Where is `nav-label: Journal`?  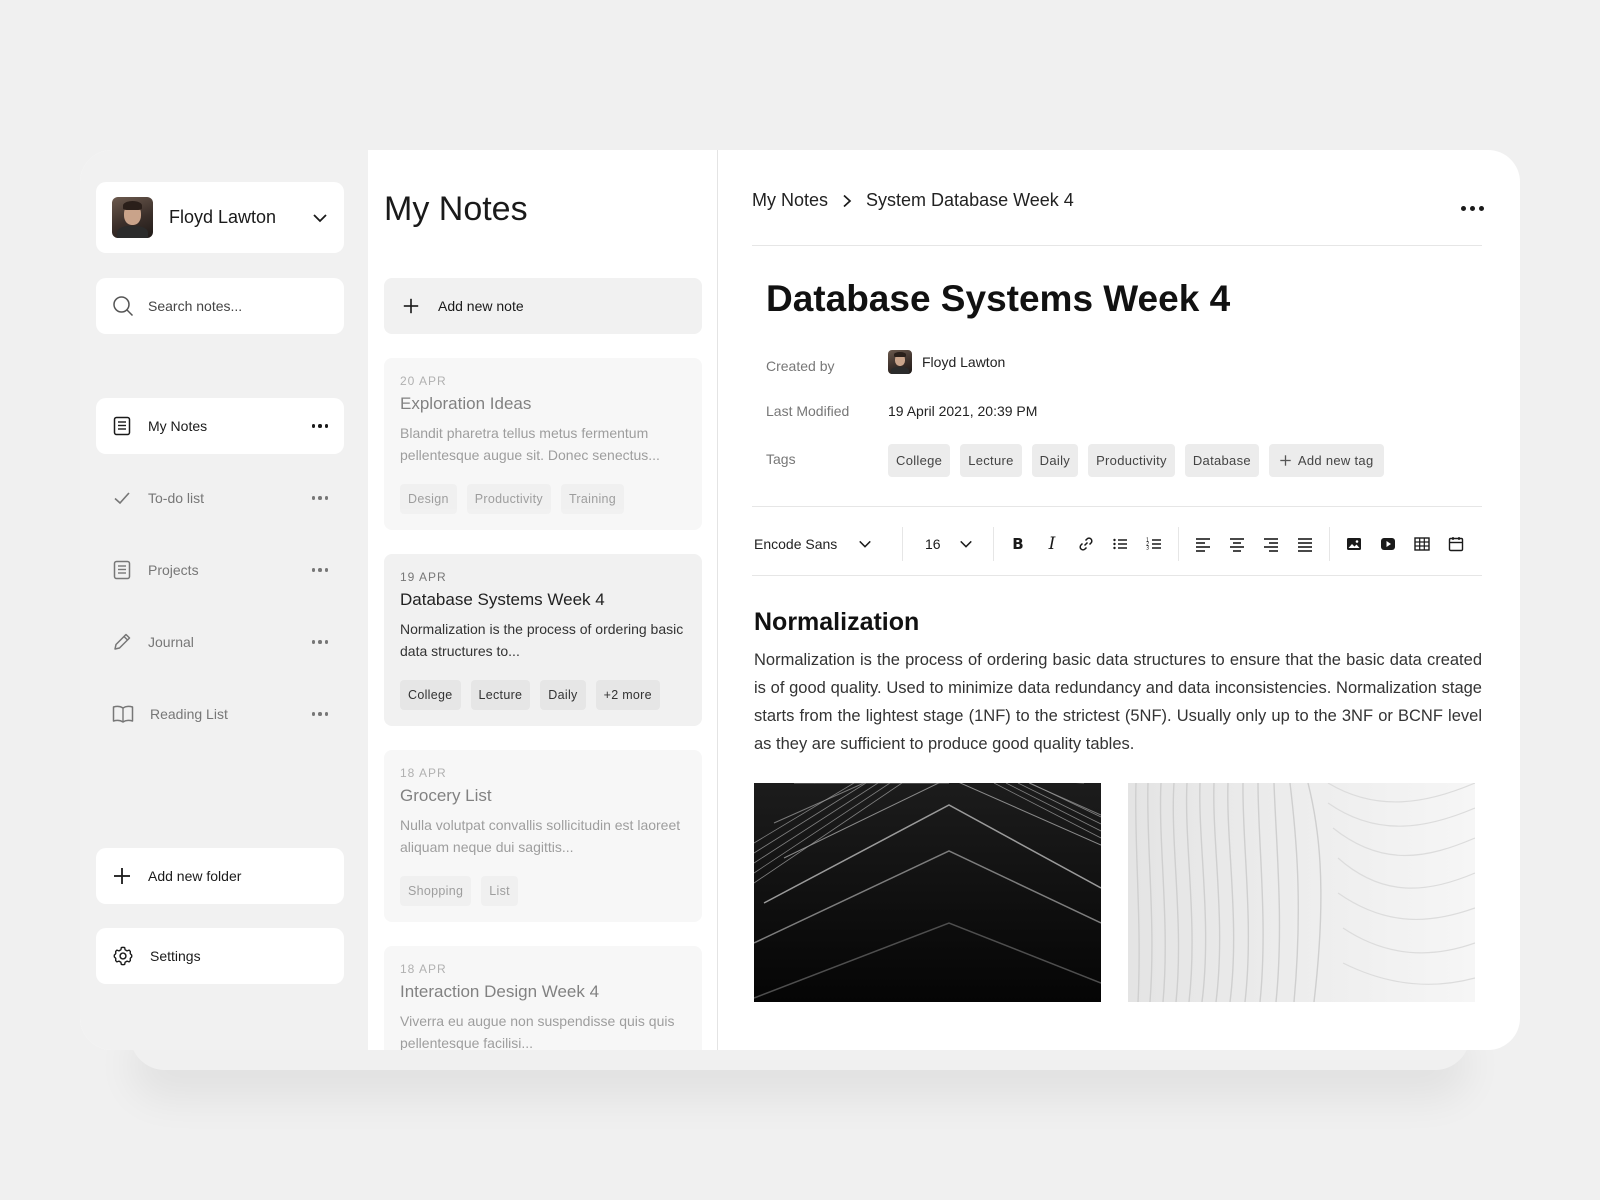
nav-label: Journal is located at coordinates (171, 642).